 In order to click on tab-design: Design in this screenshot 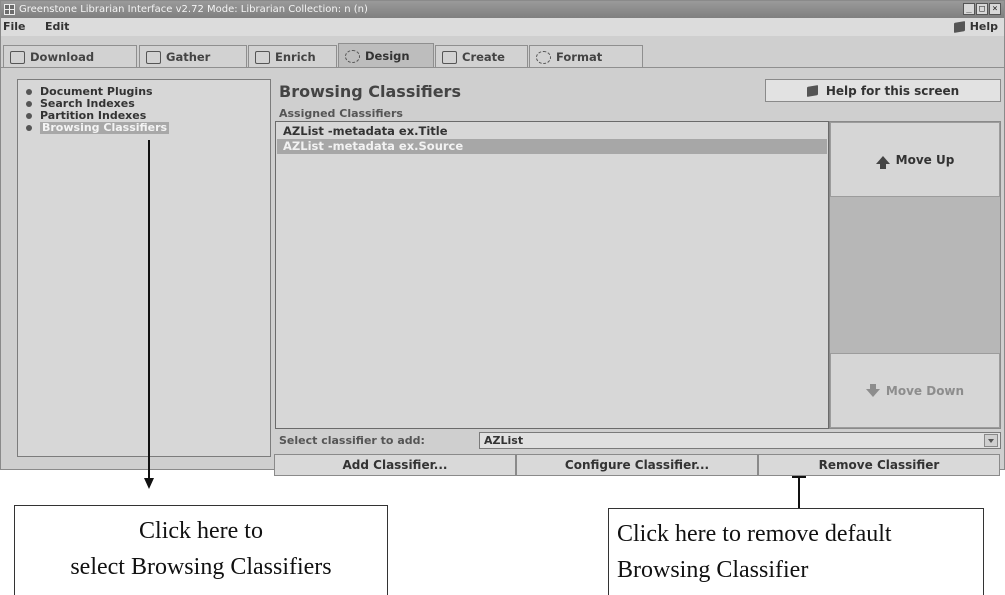, I will do `click(386, 55)`.